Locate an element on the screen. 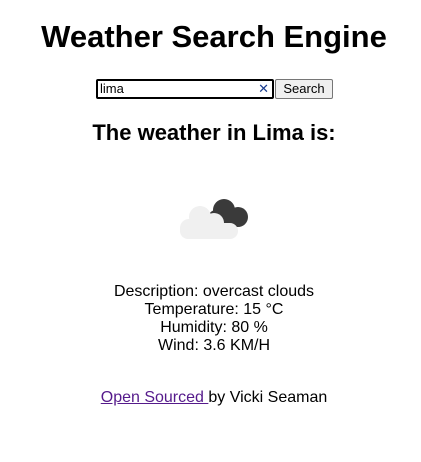  search-bar: ✕ Search is located at coordinates (214, 89).